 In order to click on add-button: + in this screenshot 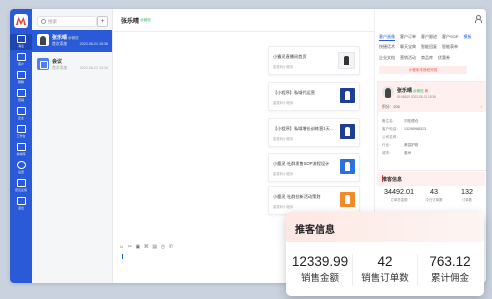, I will do `click(102, 21)`.